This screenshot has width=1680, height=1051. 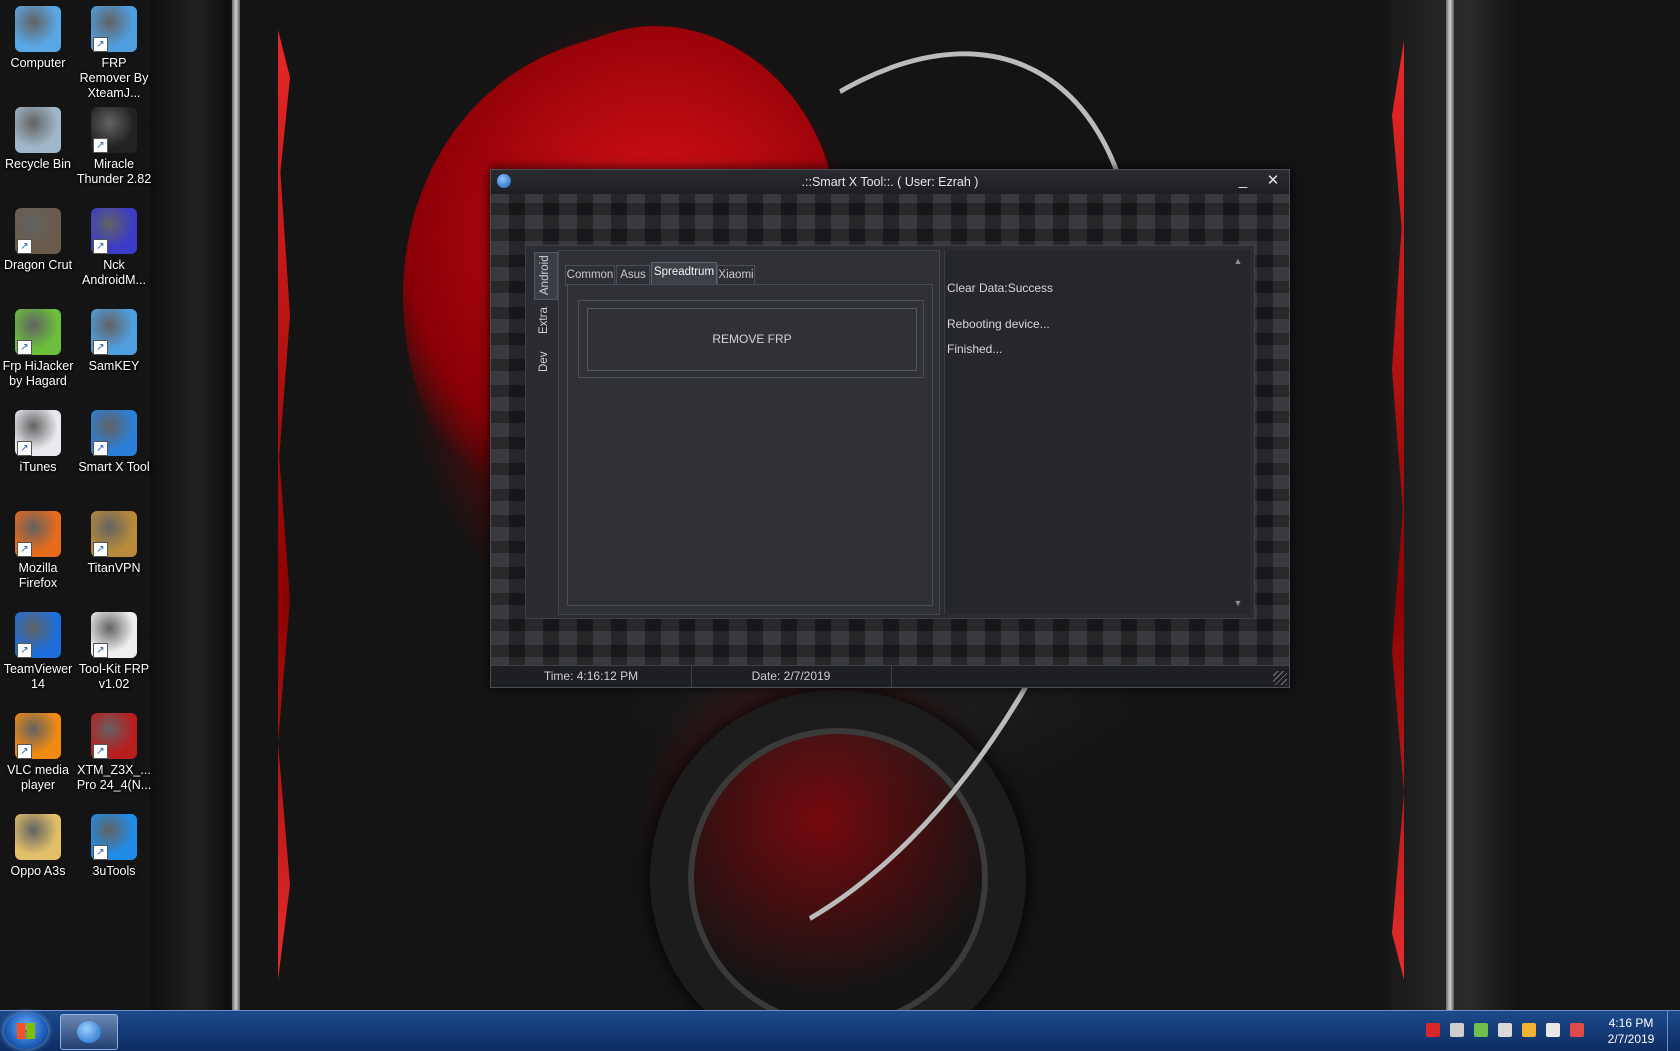 I want to click on desktop-icon-teamviewer: ↗ TeamViewer 14, so click(x=38, y=652).